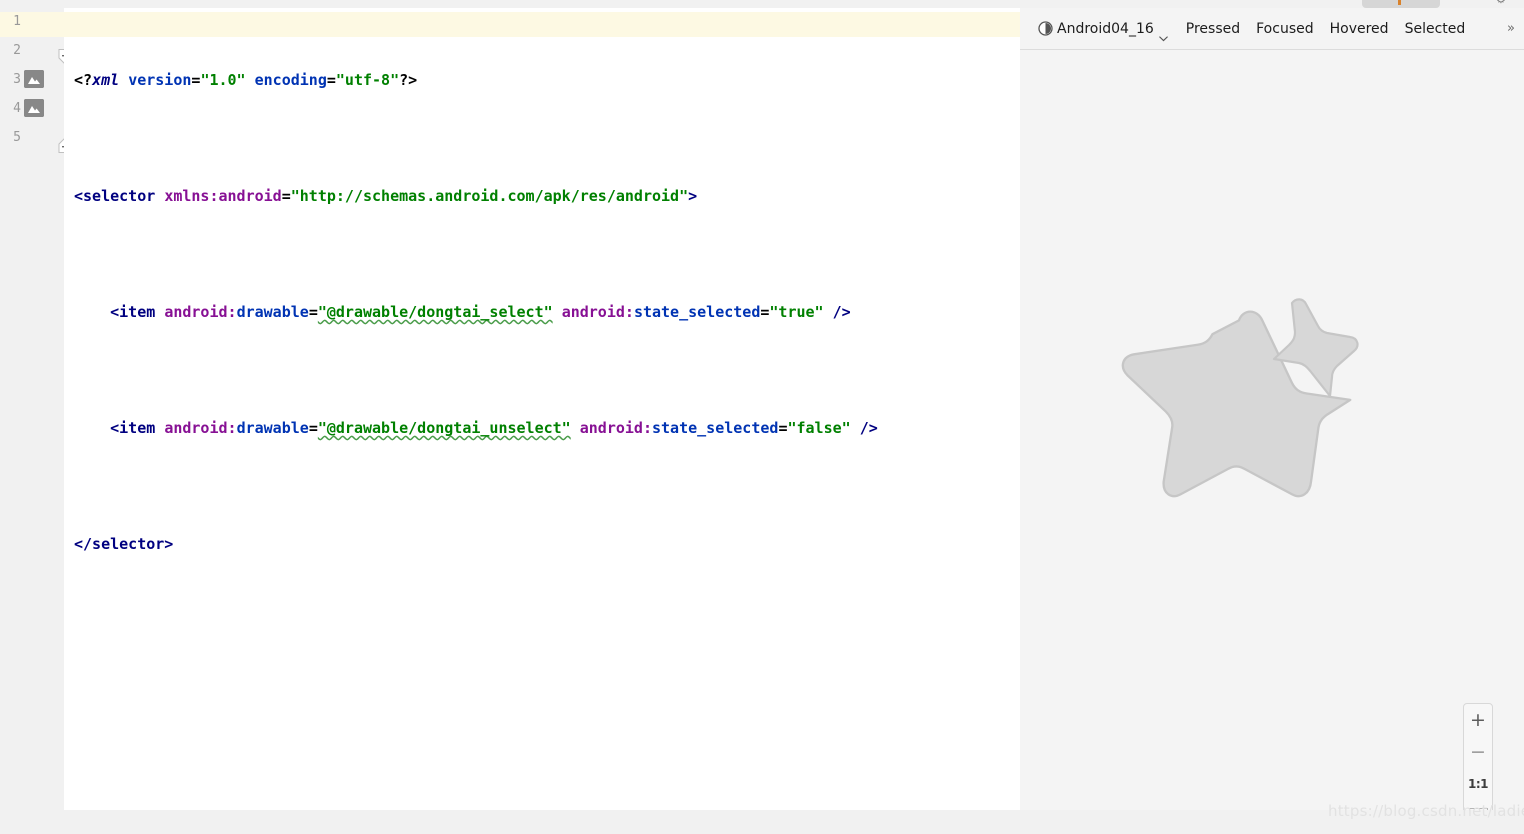 The image size is (1524, 834). What do you see at coordinates (1478, 784) in the screenshot?
I see `actual-size-button: 1:1` at bounding box center [1478, 784].